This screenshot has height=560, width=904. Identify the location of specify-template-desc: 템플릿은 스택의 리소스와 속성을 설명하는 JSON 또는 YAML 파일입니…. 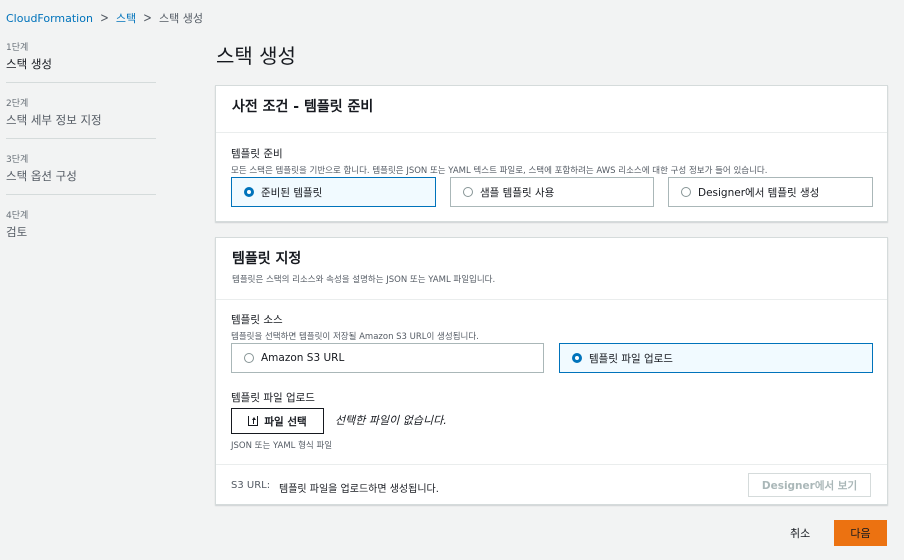
(364, 280).